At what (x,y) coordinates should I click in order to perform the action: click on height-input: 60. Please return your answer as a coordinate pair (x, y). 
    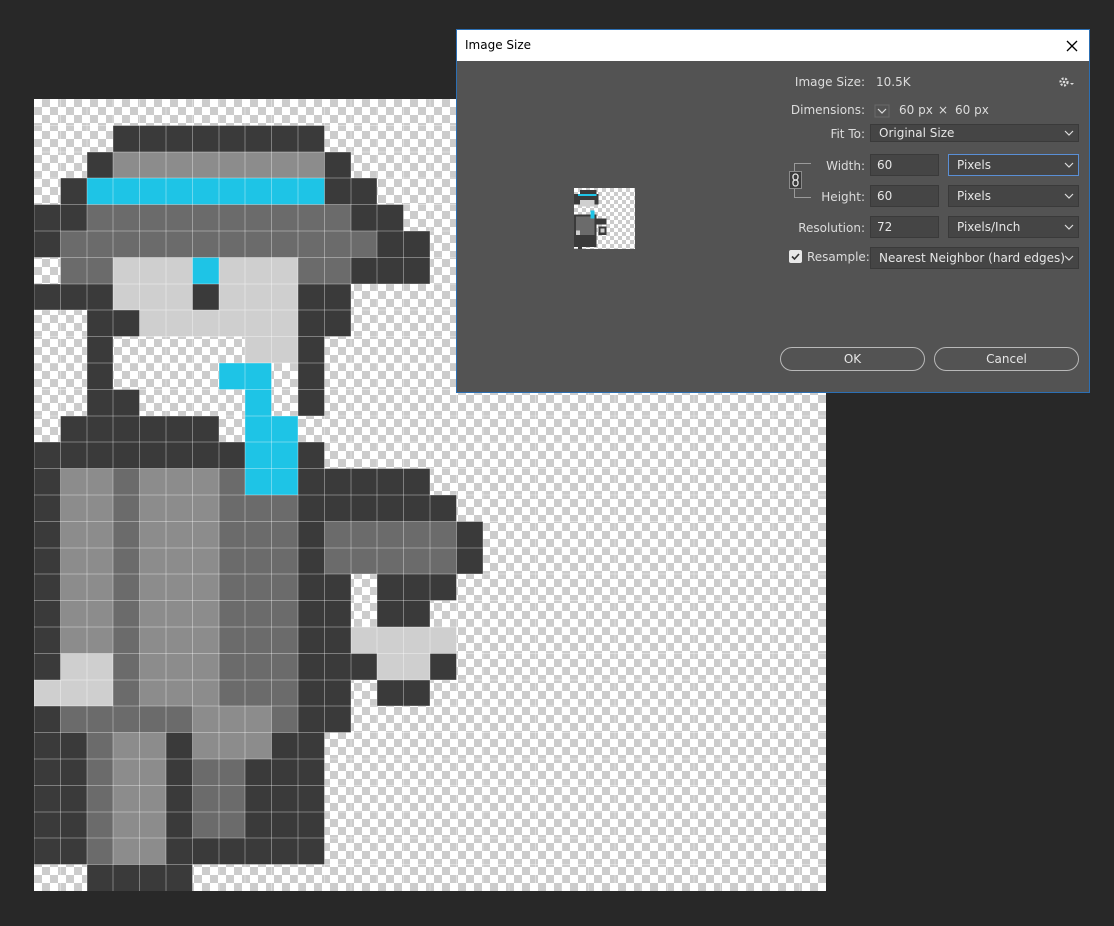
    Looking at the image, I should click on (904, 196).